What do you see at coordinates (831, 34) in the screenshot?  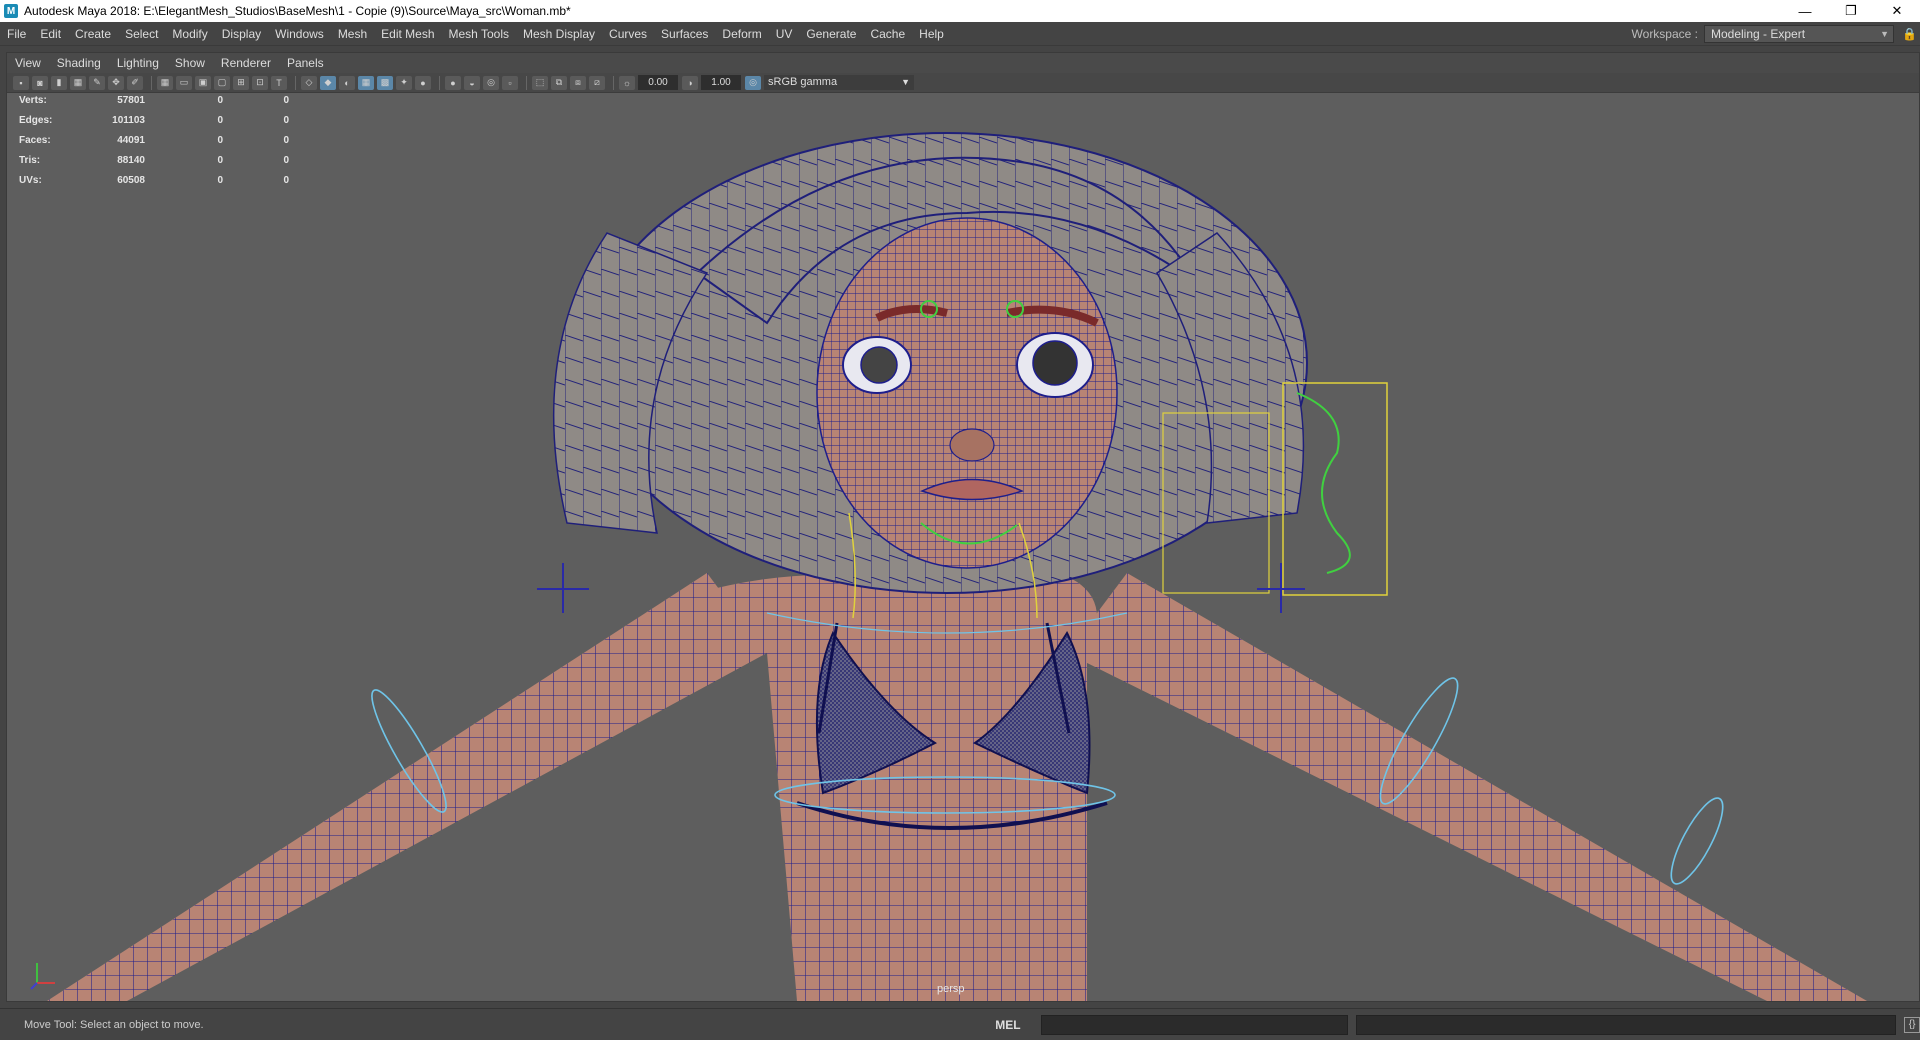 I see `menu-generate: Generate` at bounding box center [831, 34].